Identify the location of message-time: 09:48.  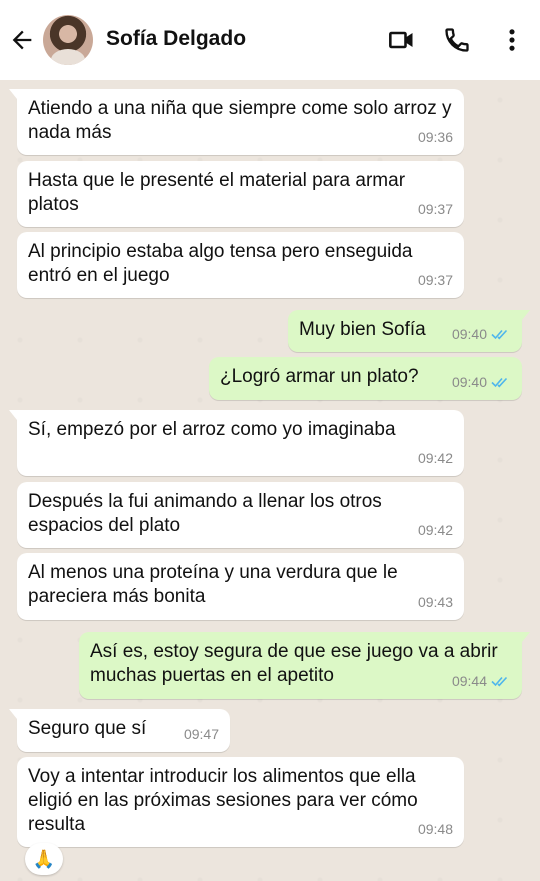
(435, 829).